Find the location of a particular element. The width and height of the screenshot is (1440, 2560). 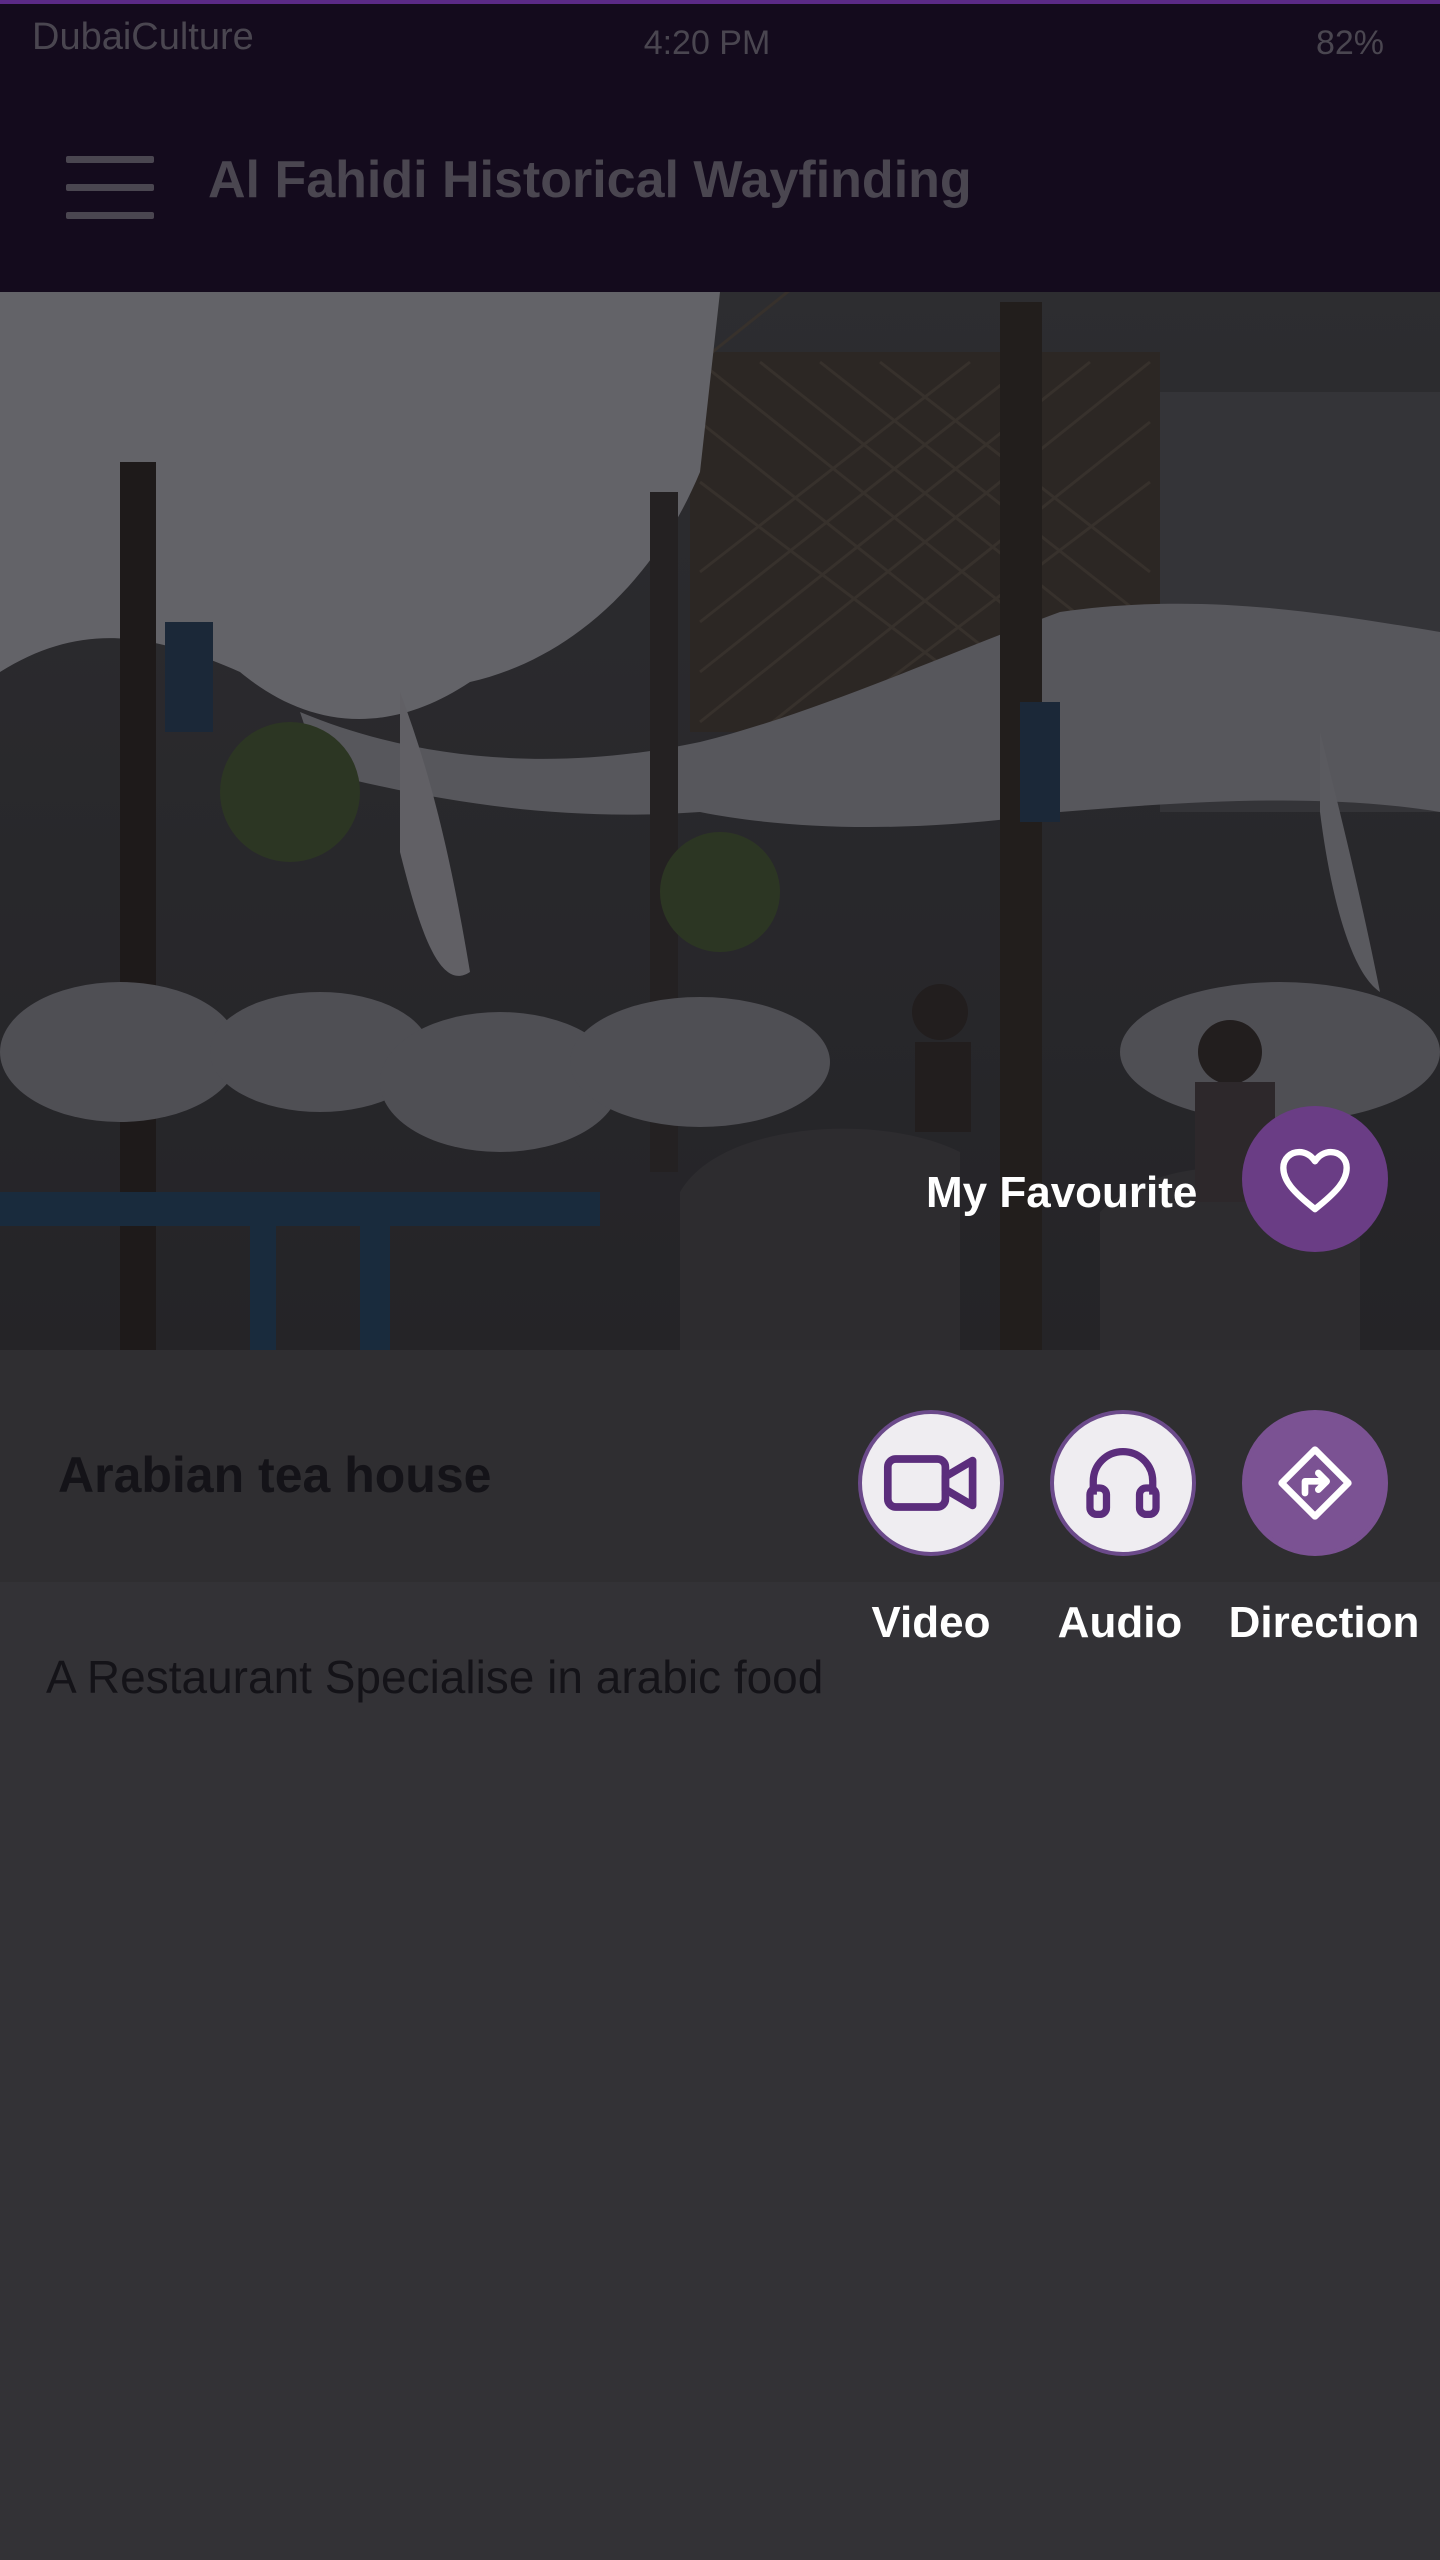

video-button is located at coordinates (931, 1483).